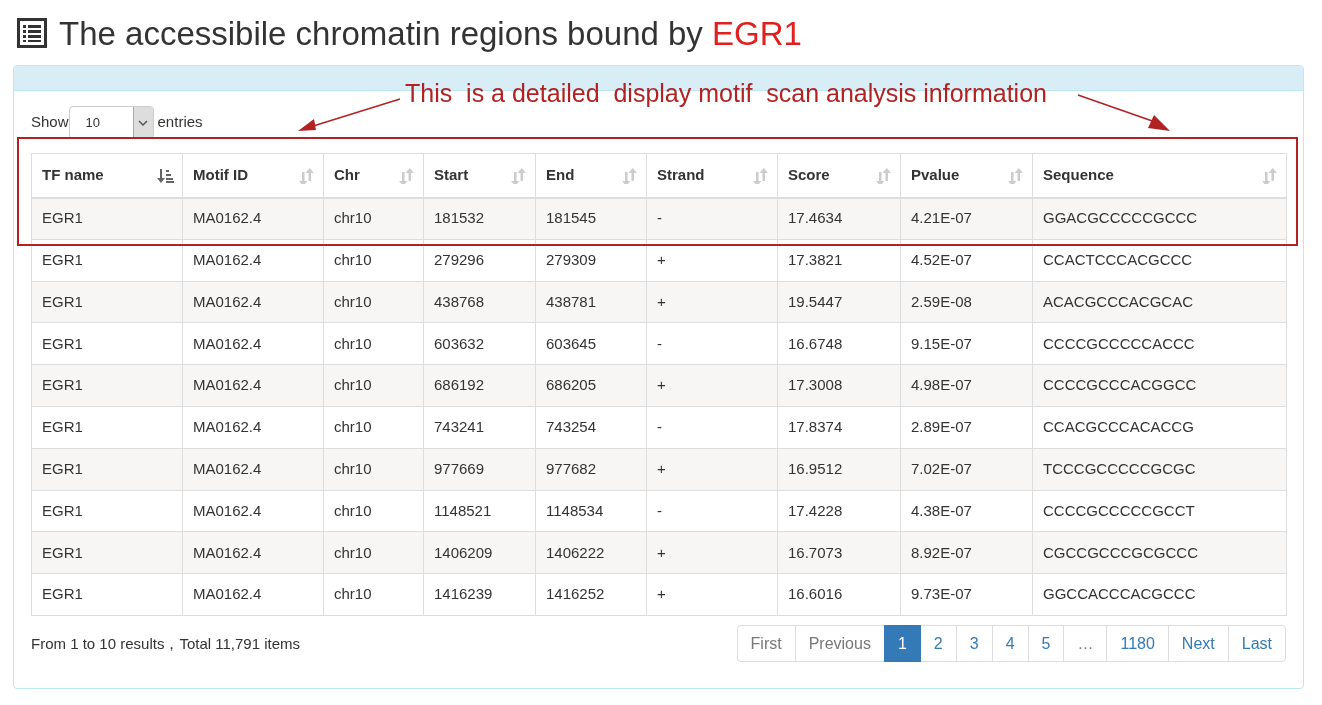 The width and height of the screenshot is (1322, 705). I want to click on table-cell: 2.59E-08, so click(966, 302).